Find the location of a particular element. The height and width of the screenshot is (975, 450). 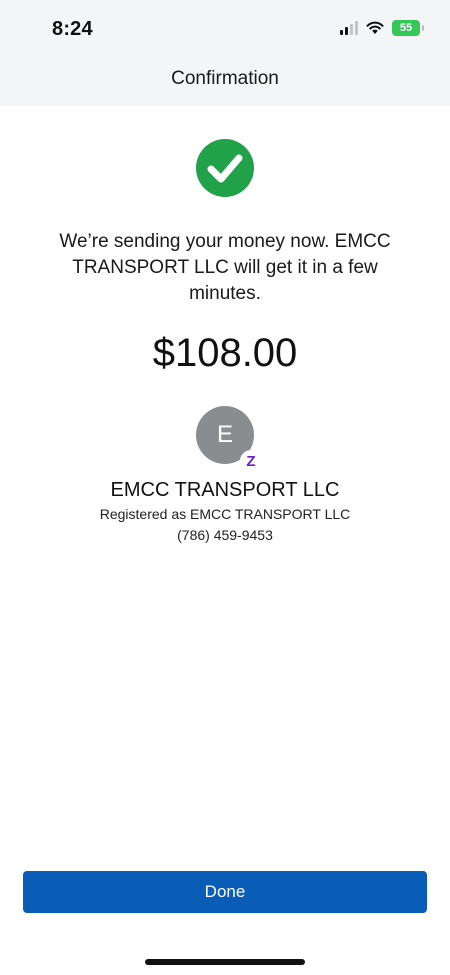

page-title: Confirmation is located at coordinates (225, 78).